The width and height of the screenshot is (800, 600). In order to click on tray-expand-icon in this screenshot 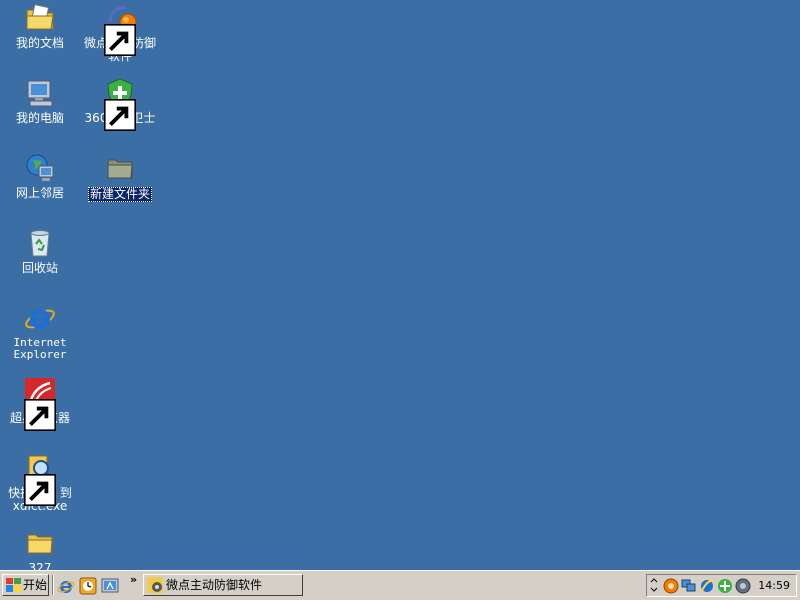, I will do `click(654, 585)`.